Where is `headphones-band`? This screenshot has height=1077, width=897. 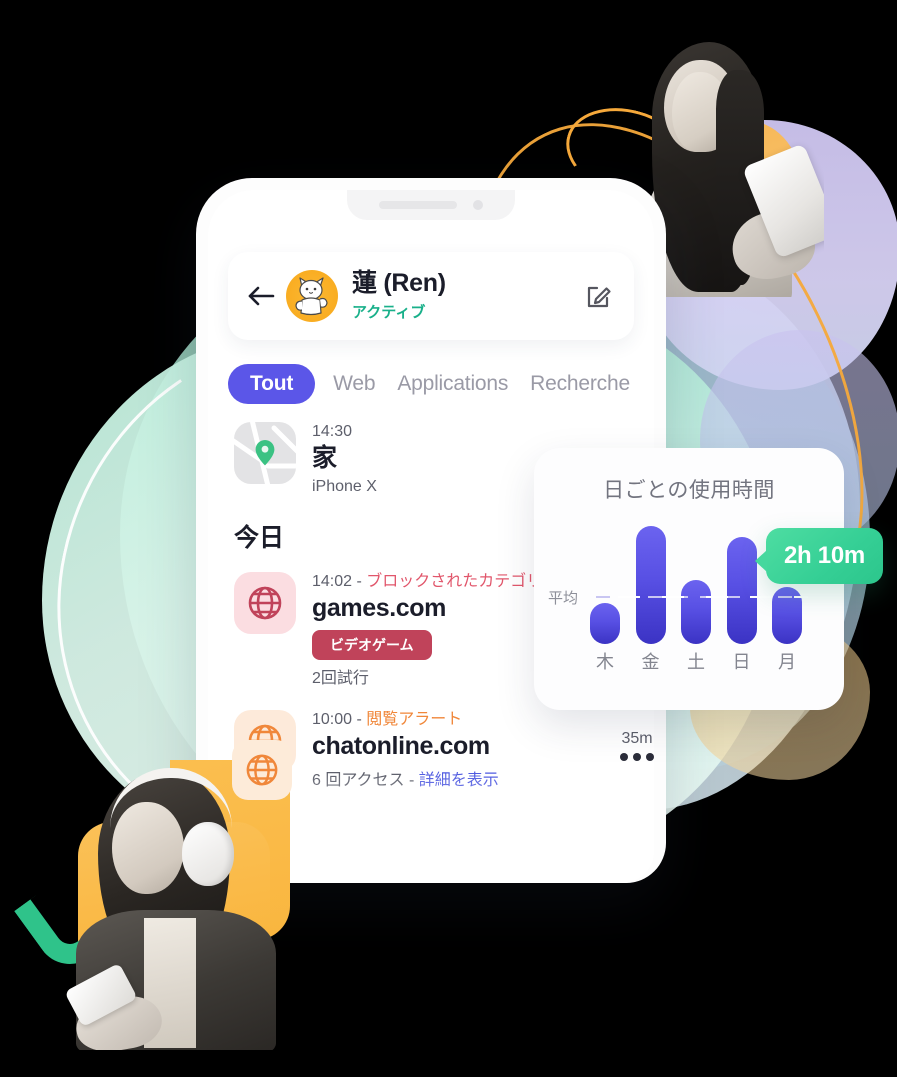 headphones-band is located at coordinates (171, 798).